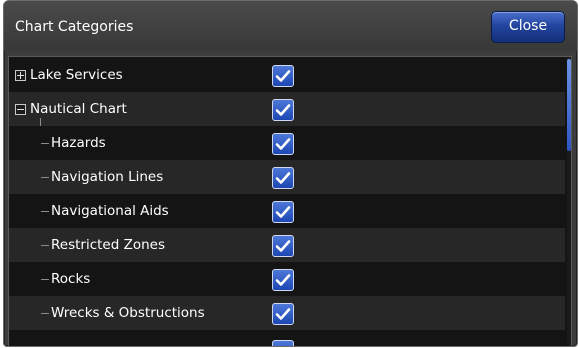  Describe the element at coordinates (20, 75) in the screenshot. I see `expand-icon` at that location.